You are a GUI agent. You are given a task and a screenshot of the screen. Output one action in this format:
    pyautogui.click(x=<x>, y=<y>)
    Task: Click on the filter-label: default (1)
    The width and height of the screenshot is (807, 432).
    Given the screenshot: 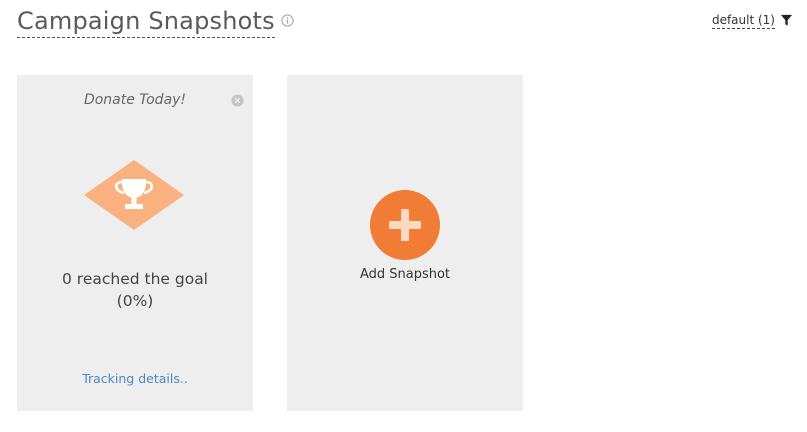 What is the action you would take?
    pyautogui.click(x=743, y=20)
    